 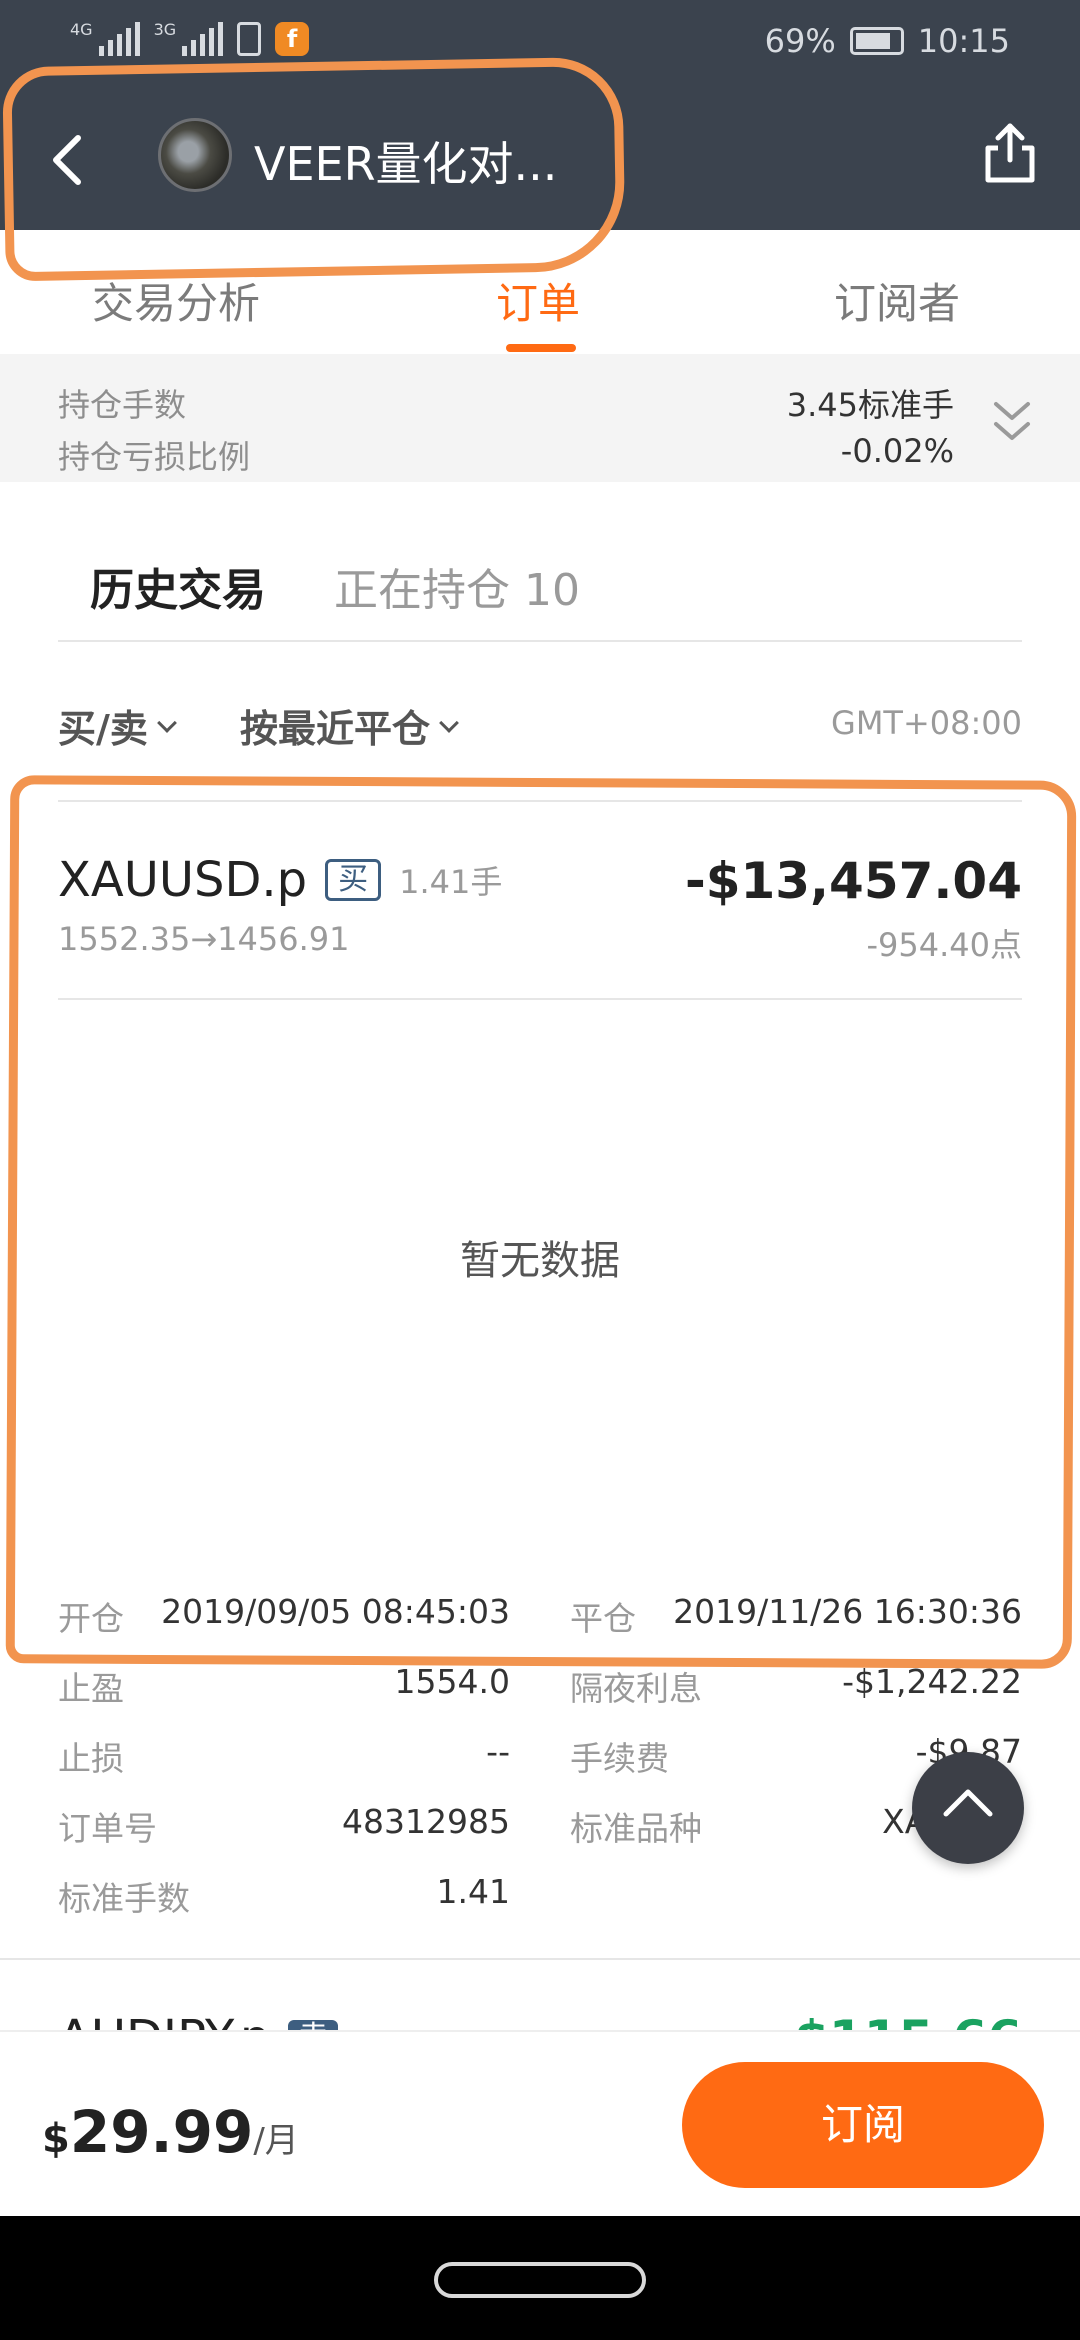 What do you see at coordinates (353, 880) in the screenshot?
I see `order-direction-badge: 买` at bounding box center [353, 880].